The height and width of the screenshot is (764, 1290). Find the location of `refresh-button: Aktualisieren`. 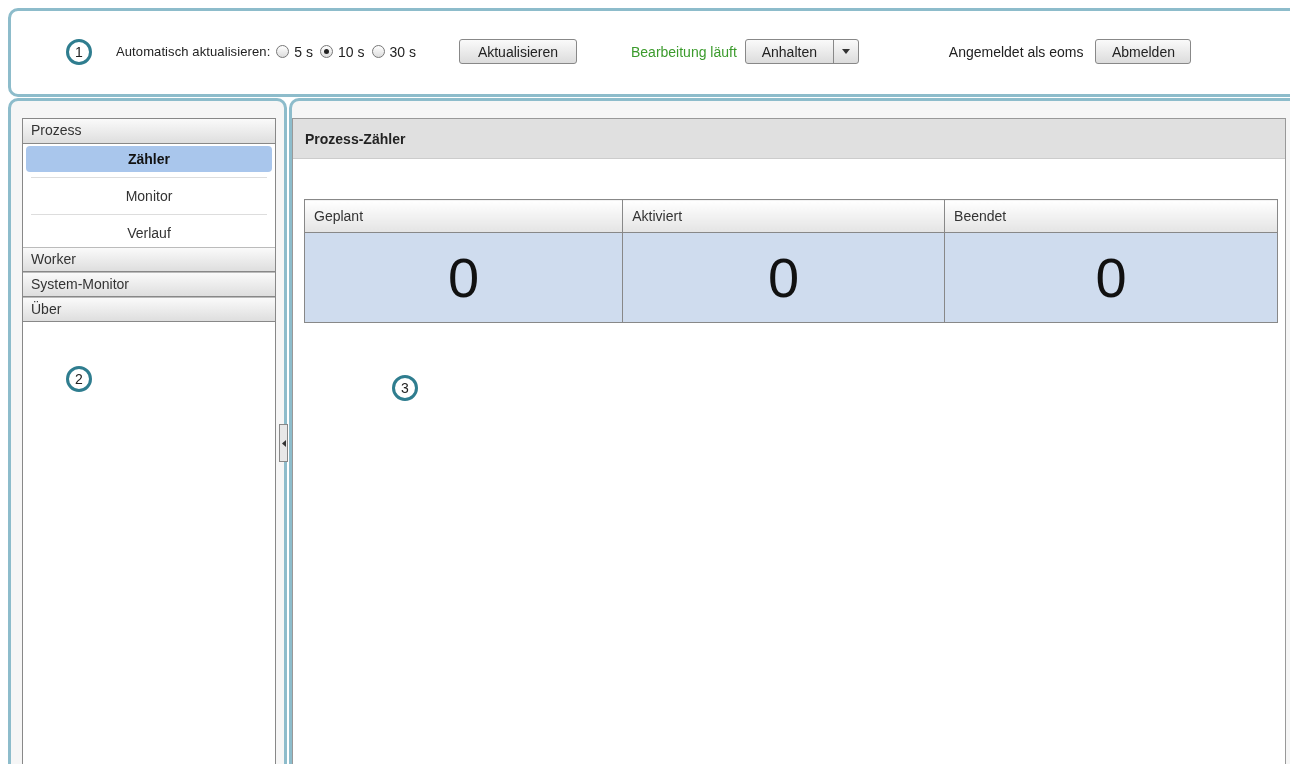

refresh-button: Aktualisieren is located at coordinates (517, 51).